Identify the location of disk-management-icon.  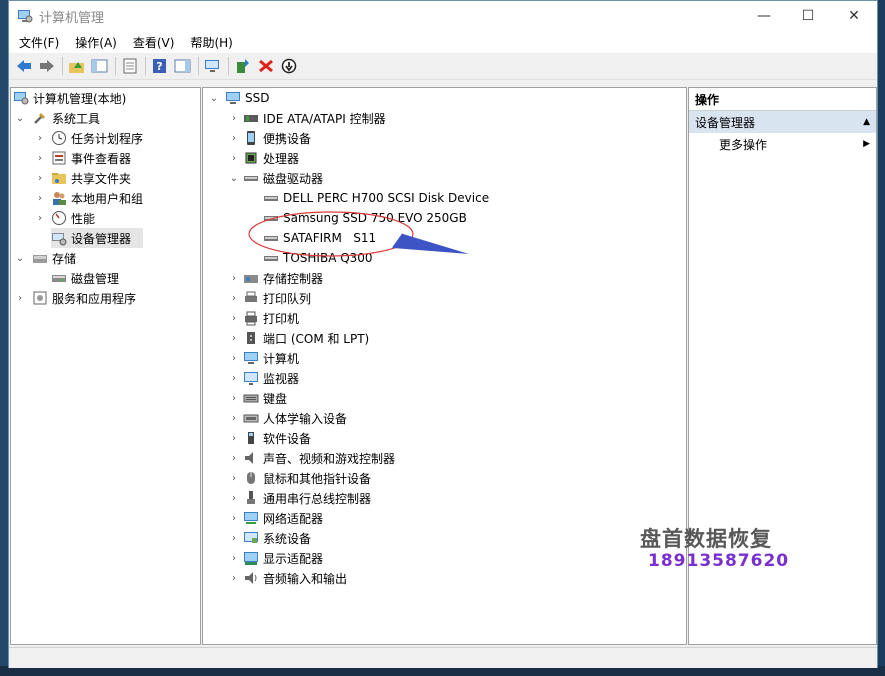
(59, 278).